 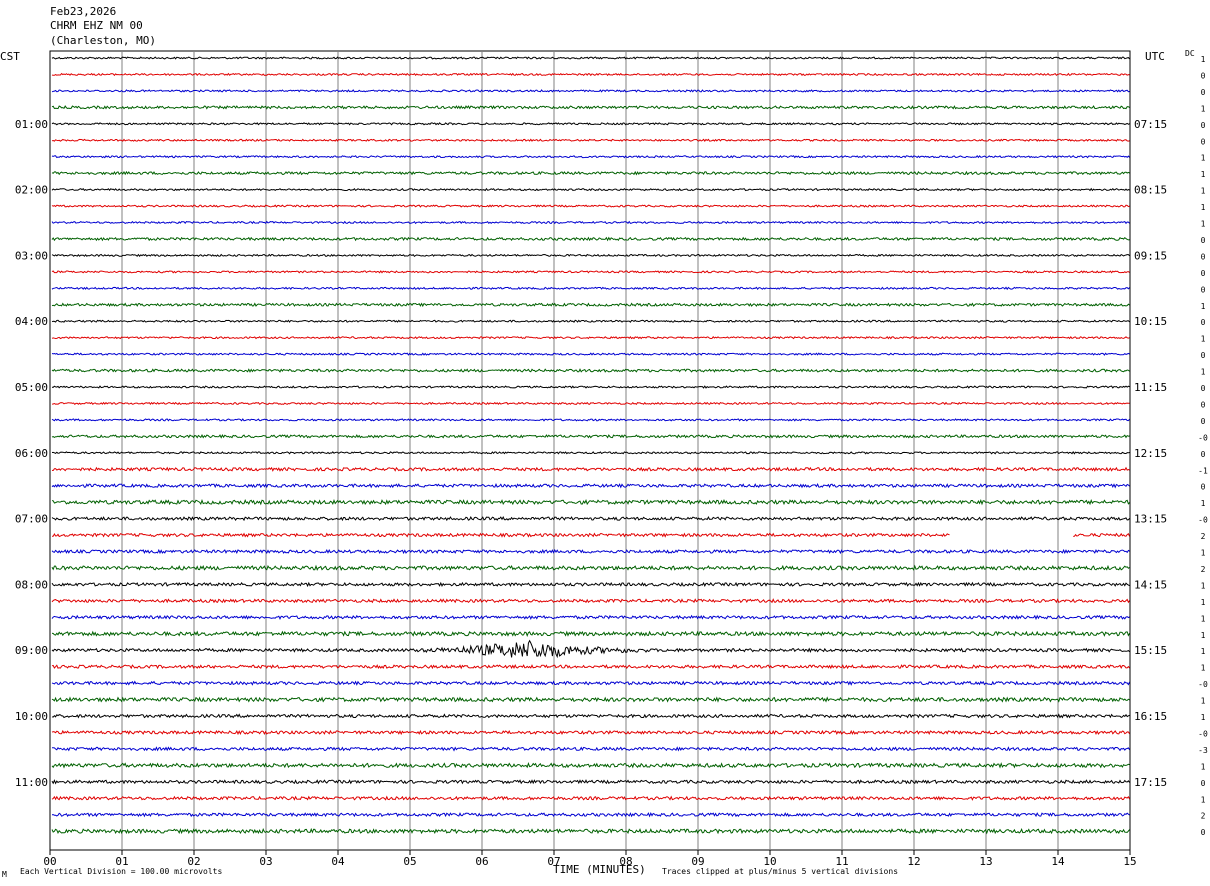 I want to click on dc-offset-value: -1, so click(x=1203, y=470).